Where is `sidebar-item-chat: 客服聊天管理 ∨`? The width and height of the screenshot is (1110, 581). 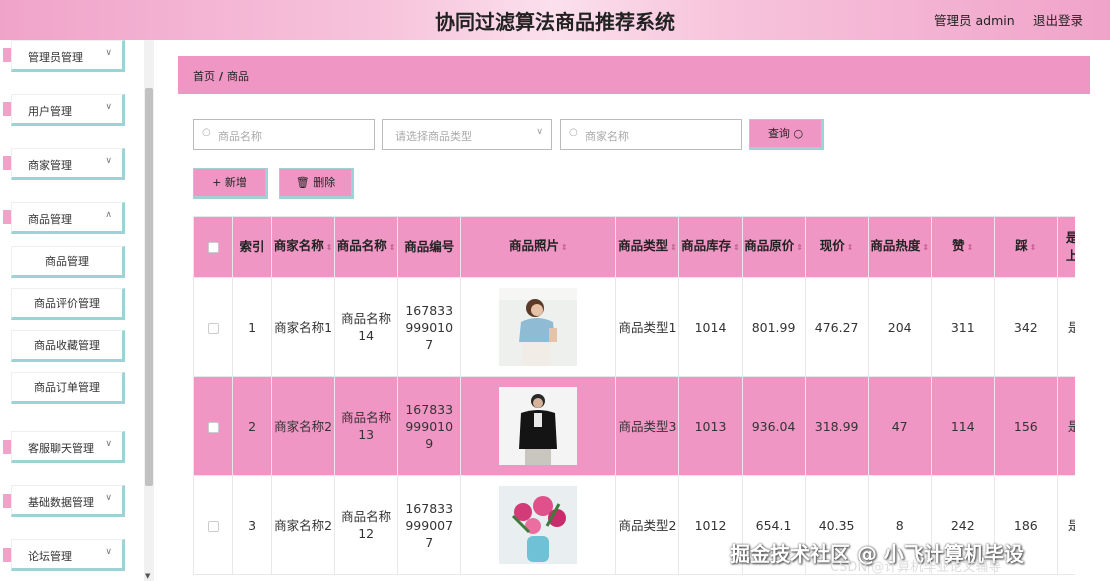 sidebar-item-chat: 客服聊天管理 ∨ is located at coordinates (68, 447).